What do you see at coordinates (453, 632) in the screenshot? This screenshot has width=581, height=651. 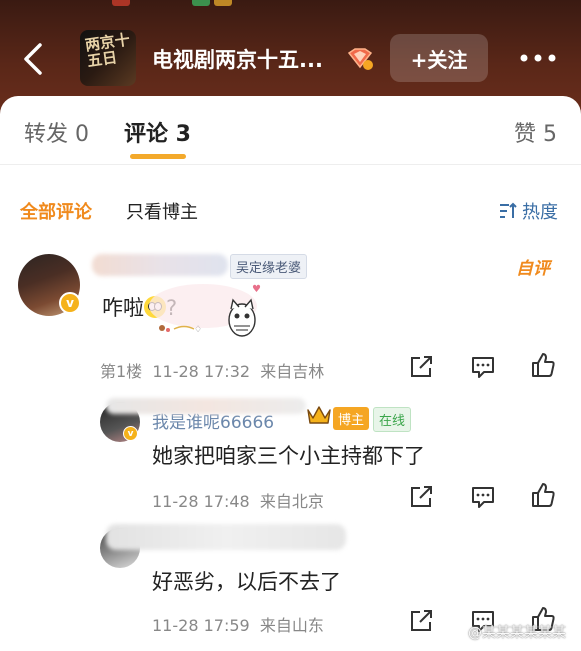 I see `weibo-icon` at bounding box center [453, 632].